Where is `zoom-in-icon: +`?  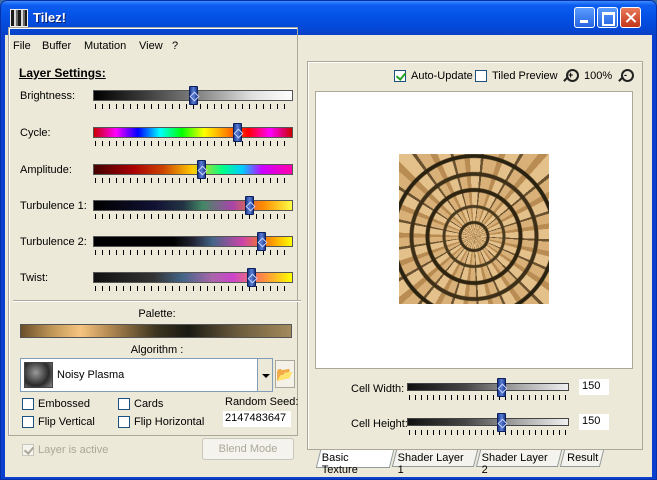 zoom-in-icon: + is located at coordinates (571, 76).